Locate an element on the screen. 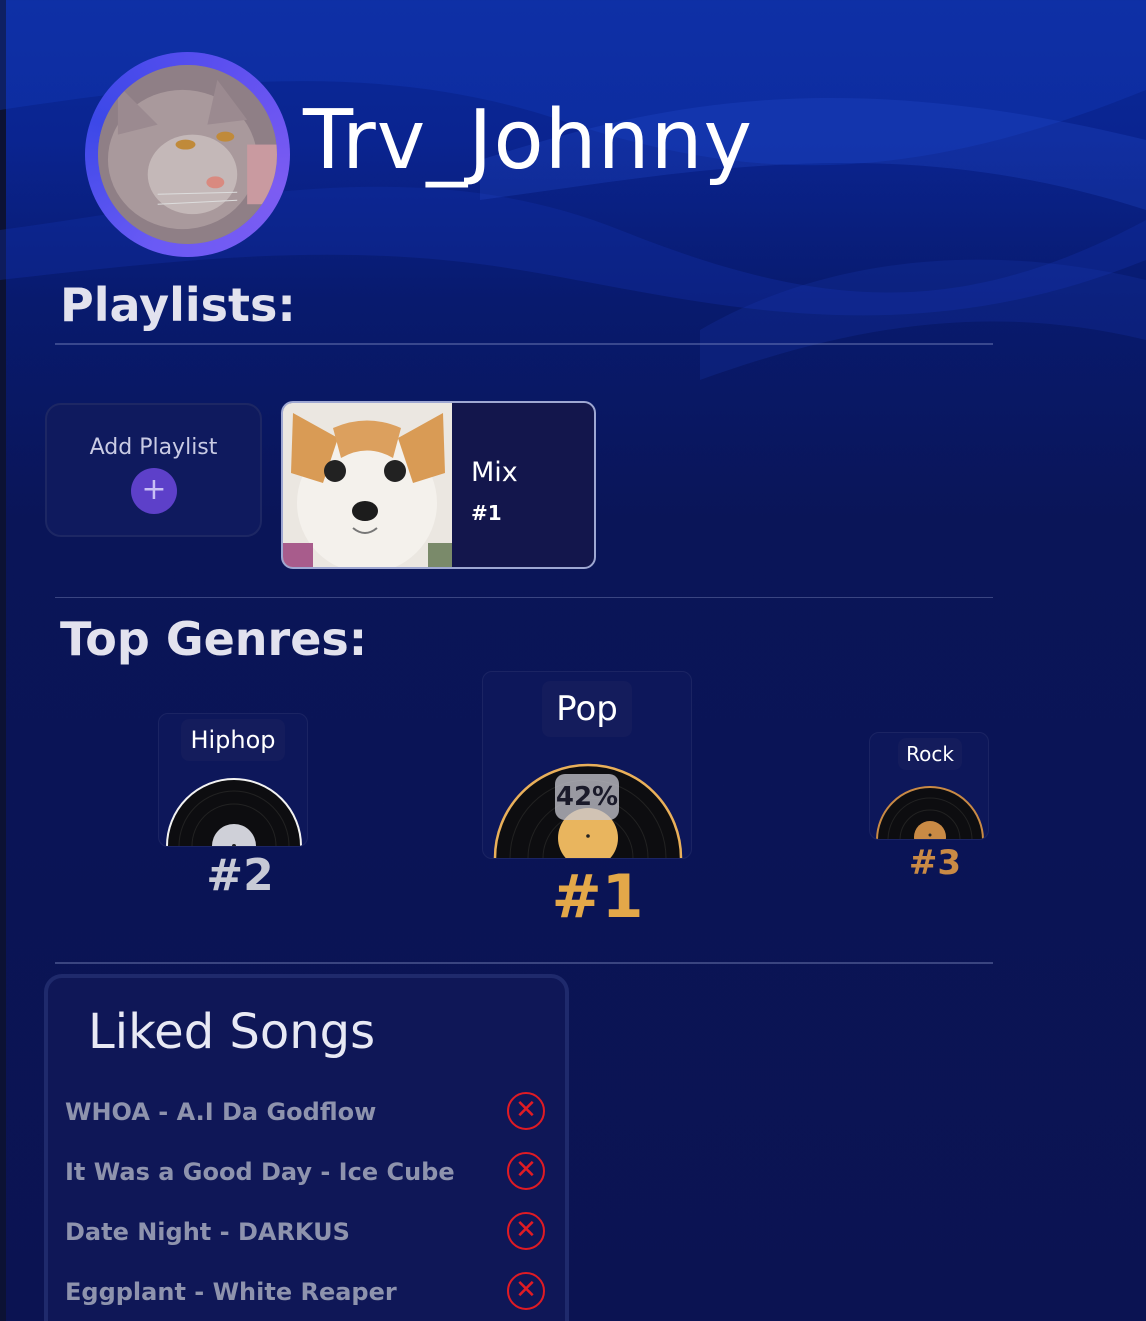 The width and height of the screenshot is (1146, 1321). avatar-photo is located at coordinates (187, 154).